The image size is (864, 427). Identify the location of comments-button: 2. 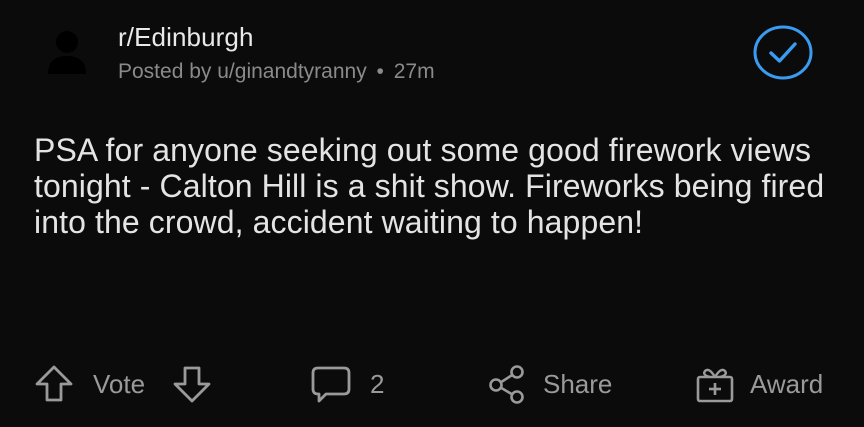
(347, 384).